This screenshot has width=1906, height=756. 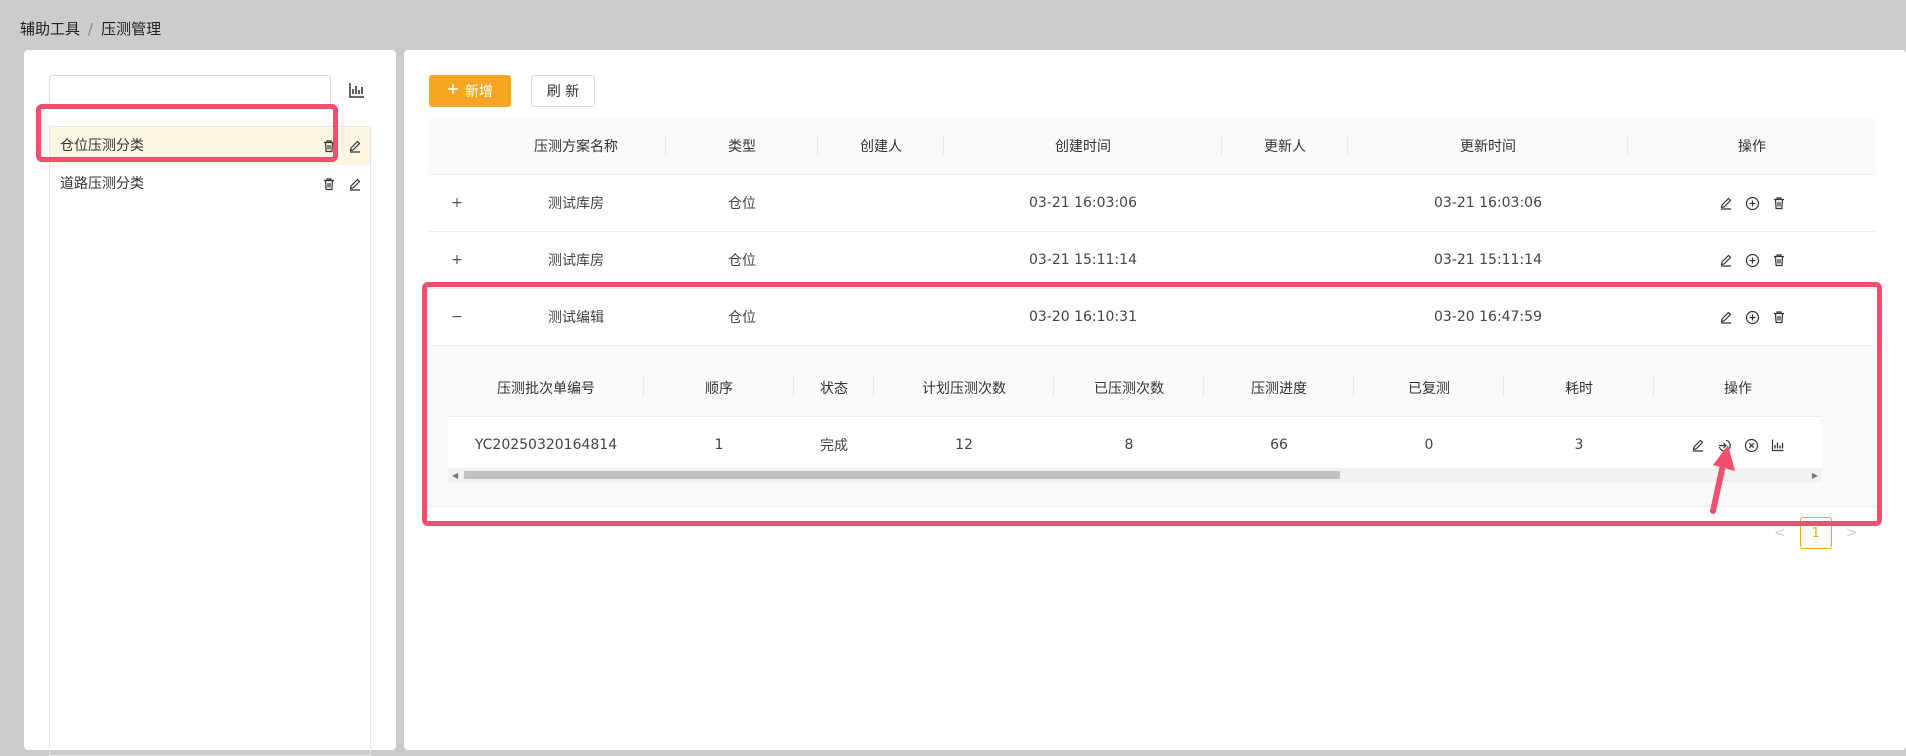 What do you see at coordinates (1488, 260) in the screenshot?
I see `cell-updated: 03-21 15:11:14` at bounding box center [1488, 260].